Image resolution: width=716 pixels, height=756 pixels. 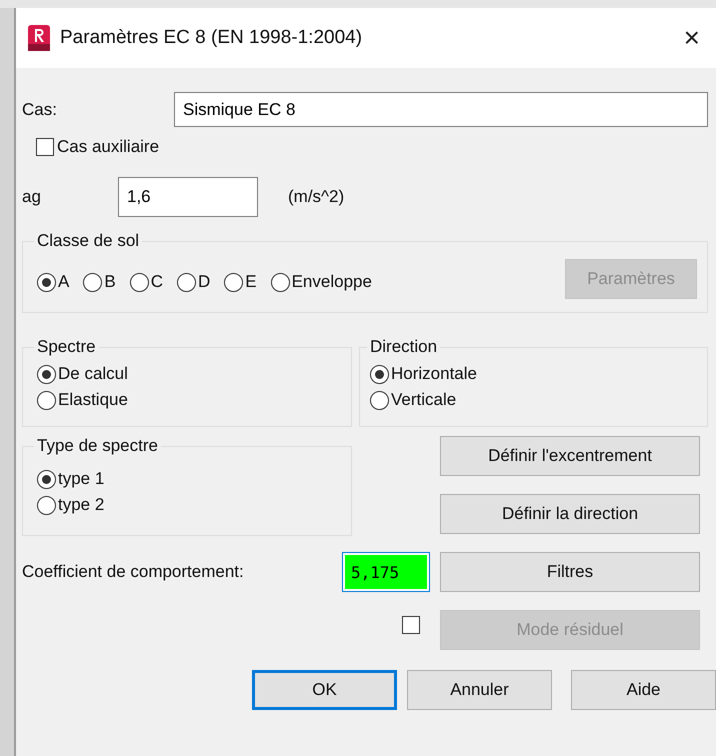 What do you see at coordinates (133, 572) in the screenshot?
I see `field-label: Coefficient de comportement:` at bounding box center [133, 572].